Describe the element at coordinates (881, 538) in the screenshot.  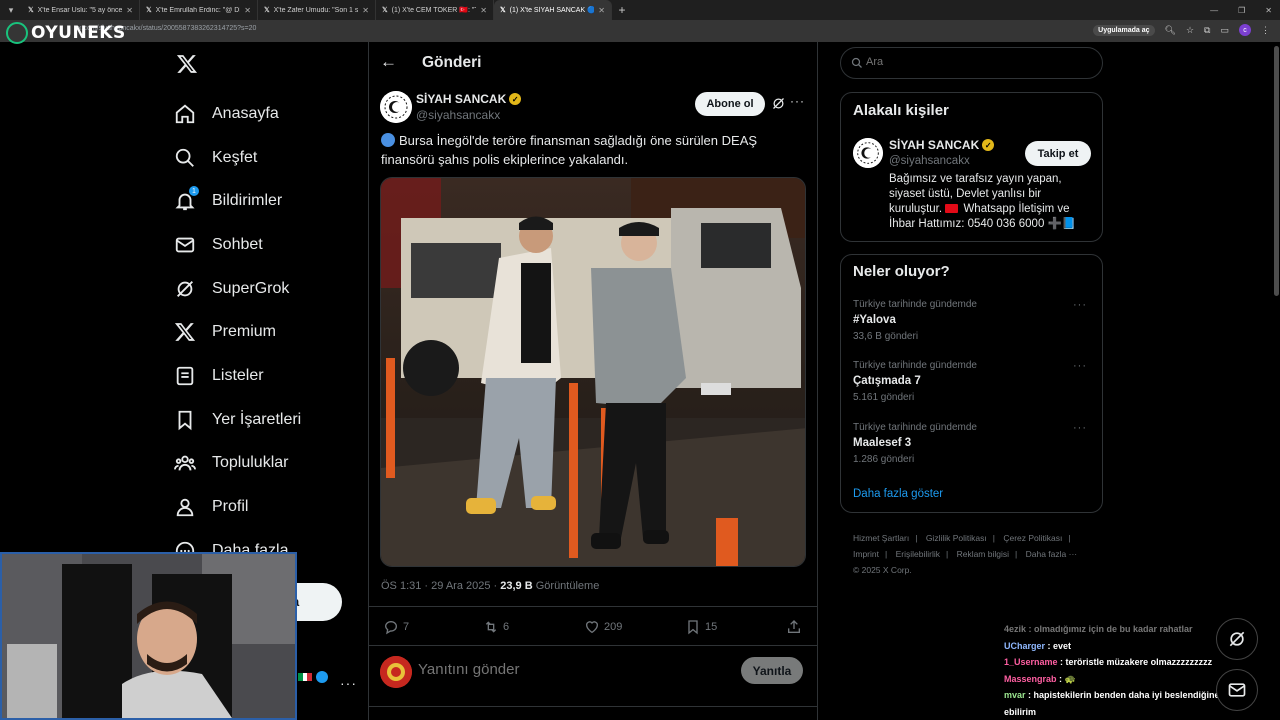
I see `footer-link: Hizmet Şartları` at that location.